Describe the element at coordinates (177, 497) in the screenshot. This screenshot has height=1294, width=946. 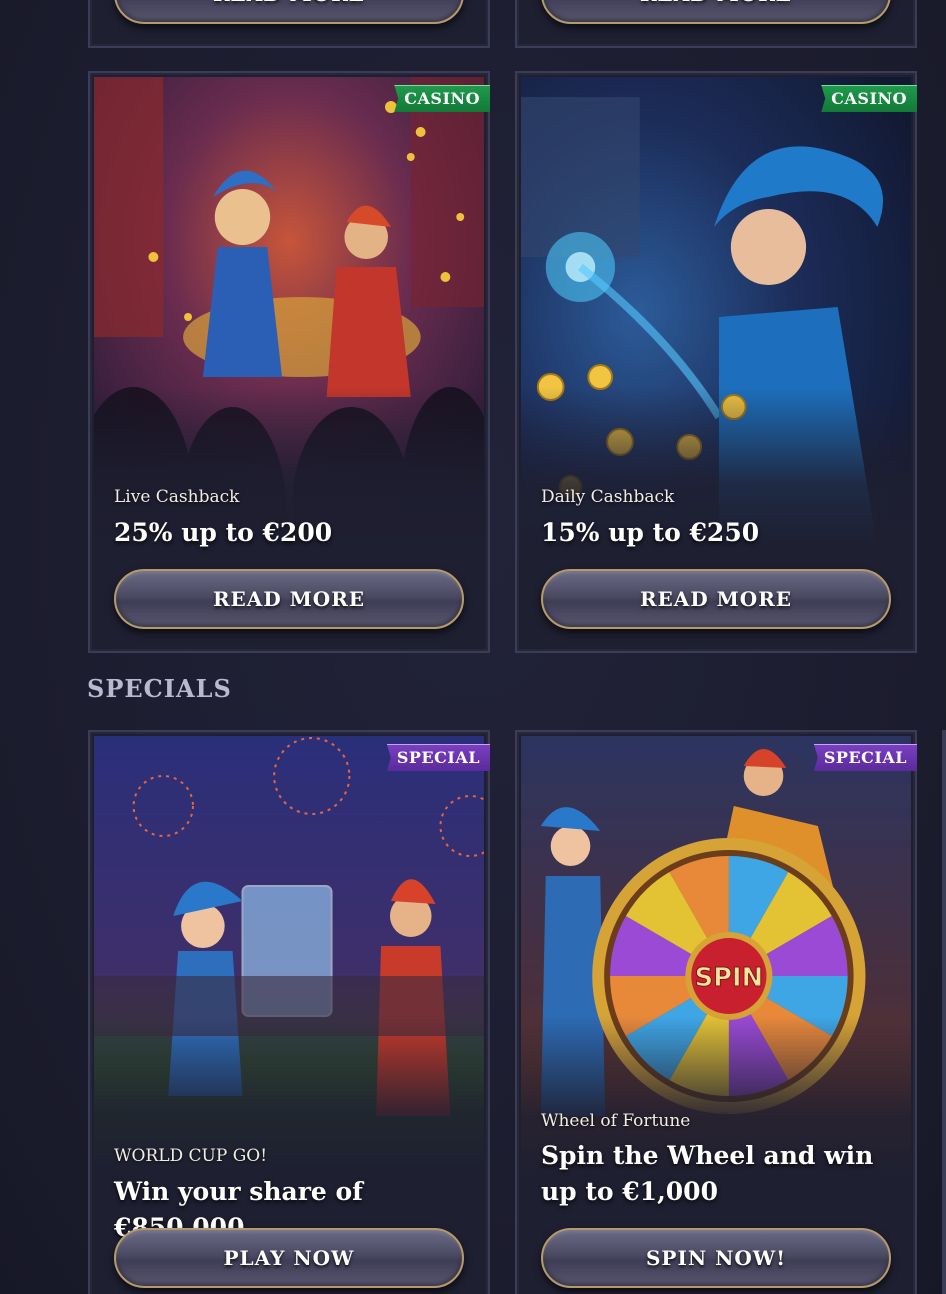
I see `promo-subtitle: Live Cashback` at that location.